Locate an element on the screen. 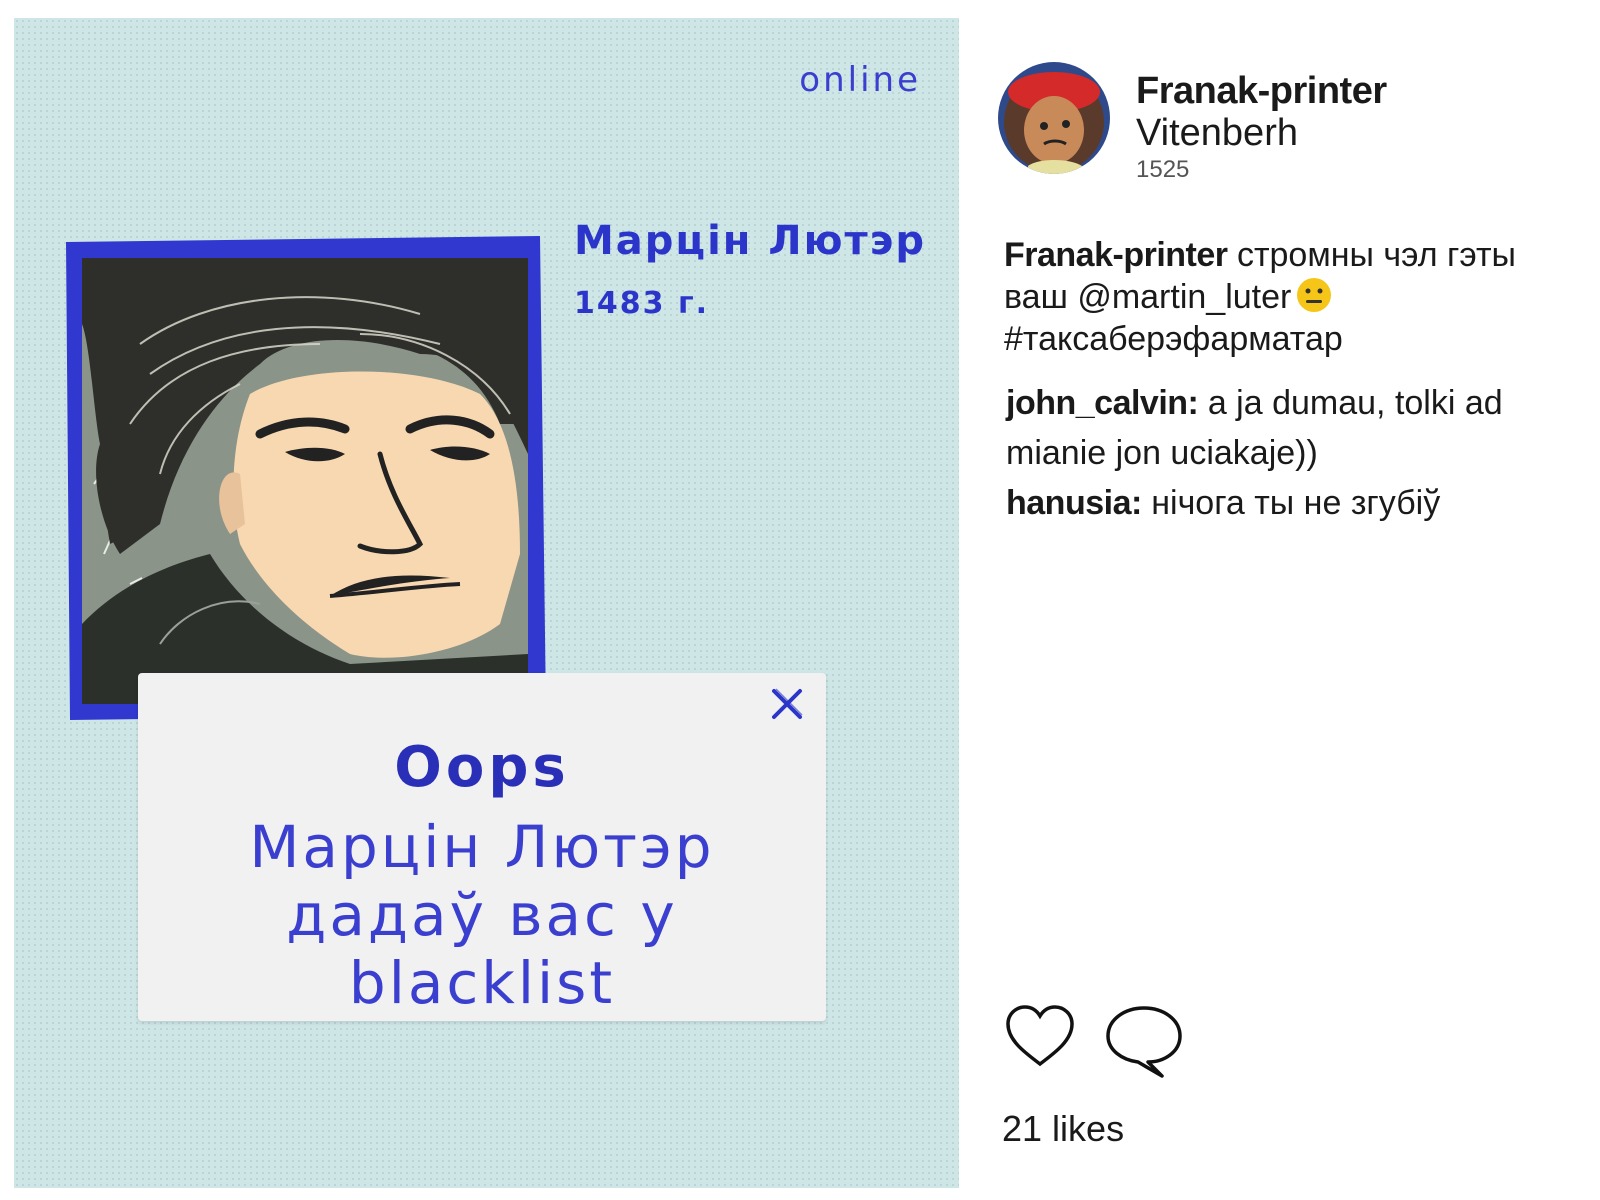 The height and width of the screenshot is (1200, 1600). comment-item: hanusia: нічога ты не згубіў is located at coordinates (1286, 503).